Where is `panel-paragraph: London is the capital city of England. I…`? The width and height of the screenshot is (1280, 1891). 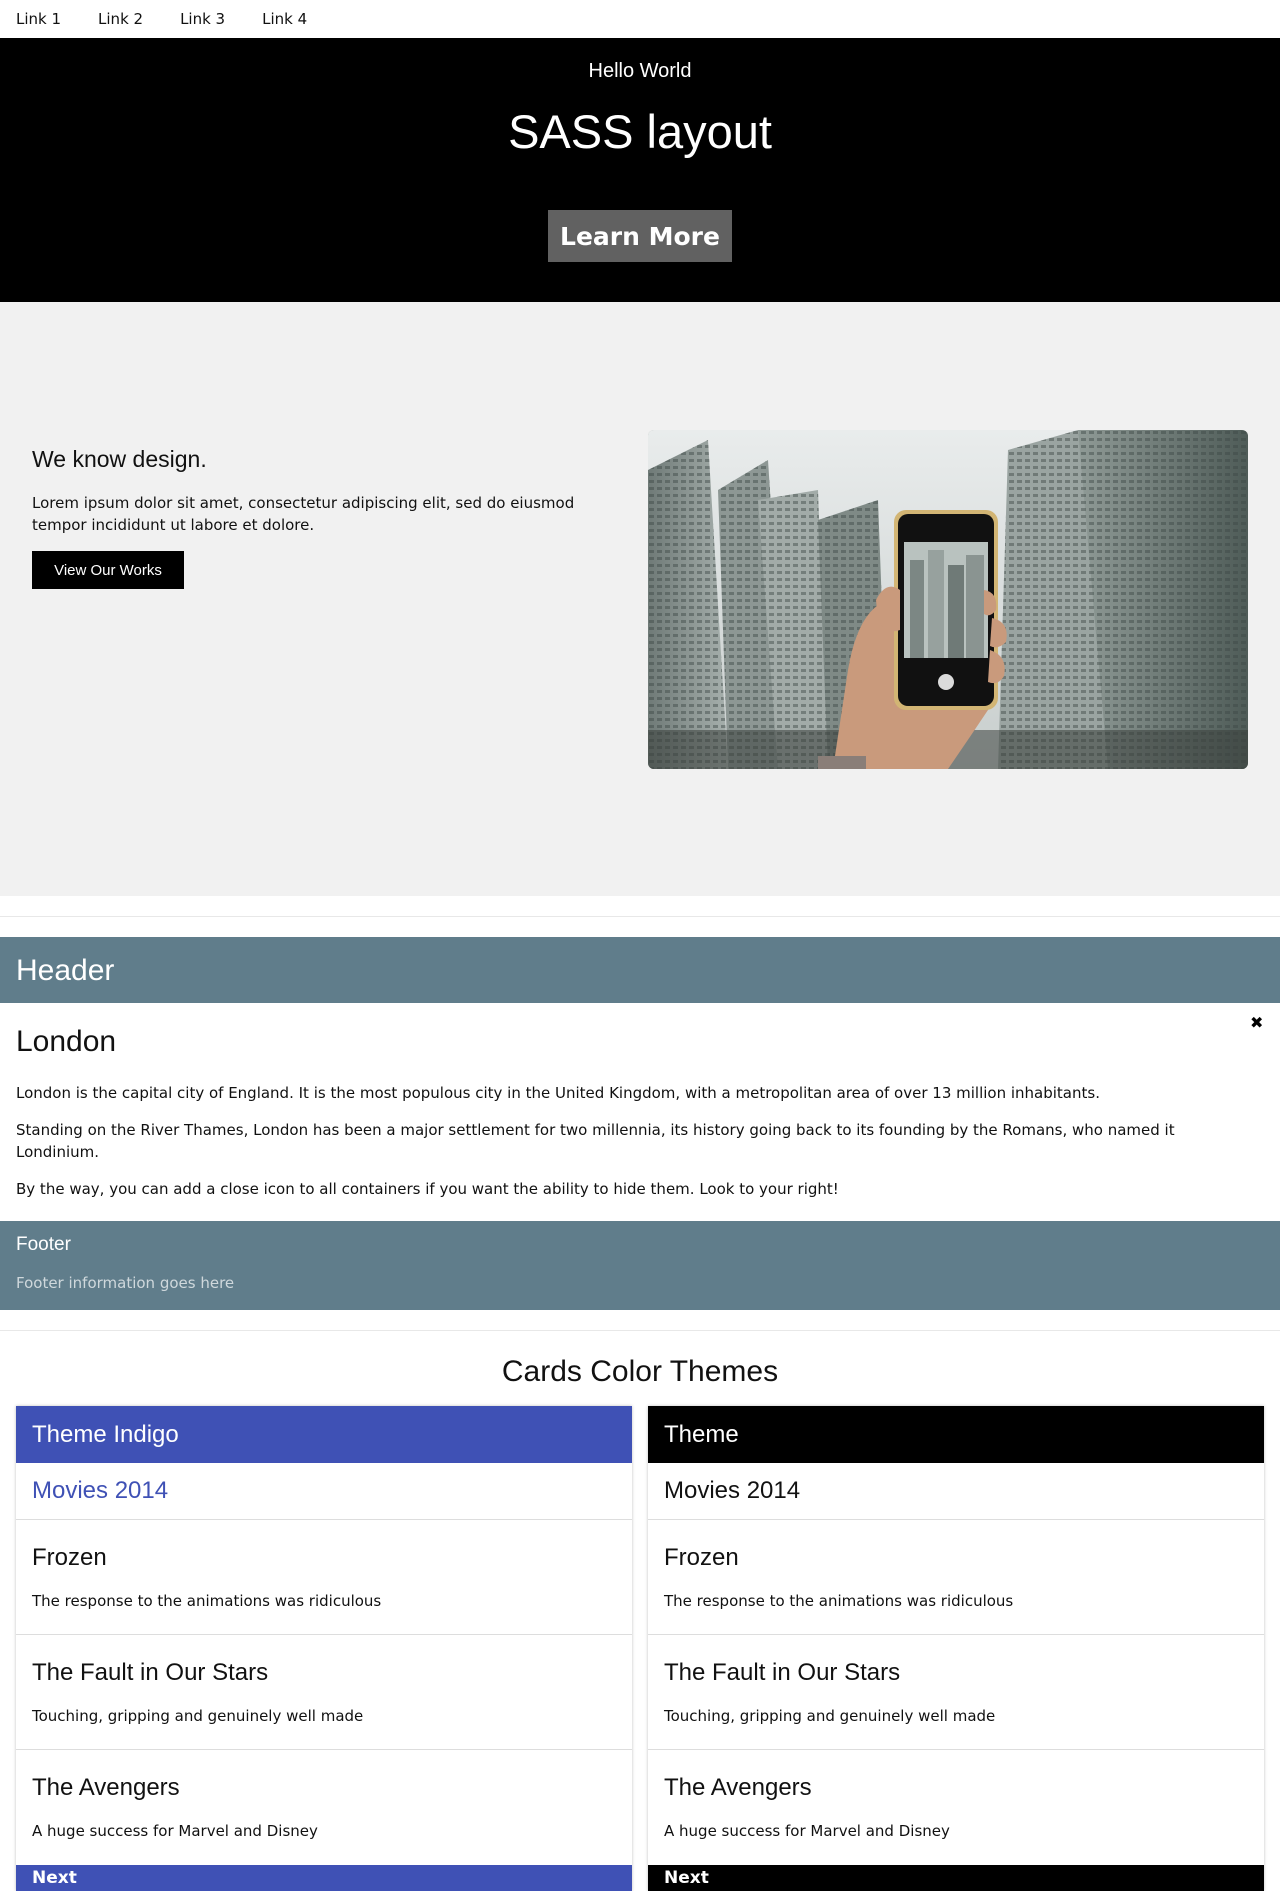 panel-paragraph: London is the capital city of England. I… is located at coordinates (558, 1093).